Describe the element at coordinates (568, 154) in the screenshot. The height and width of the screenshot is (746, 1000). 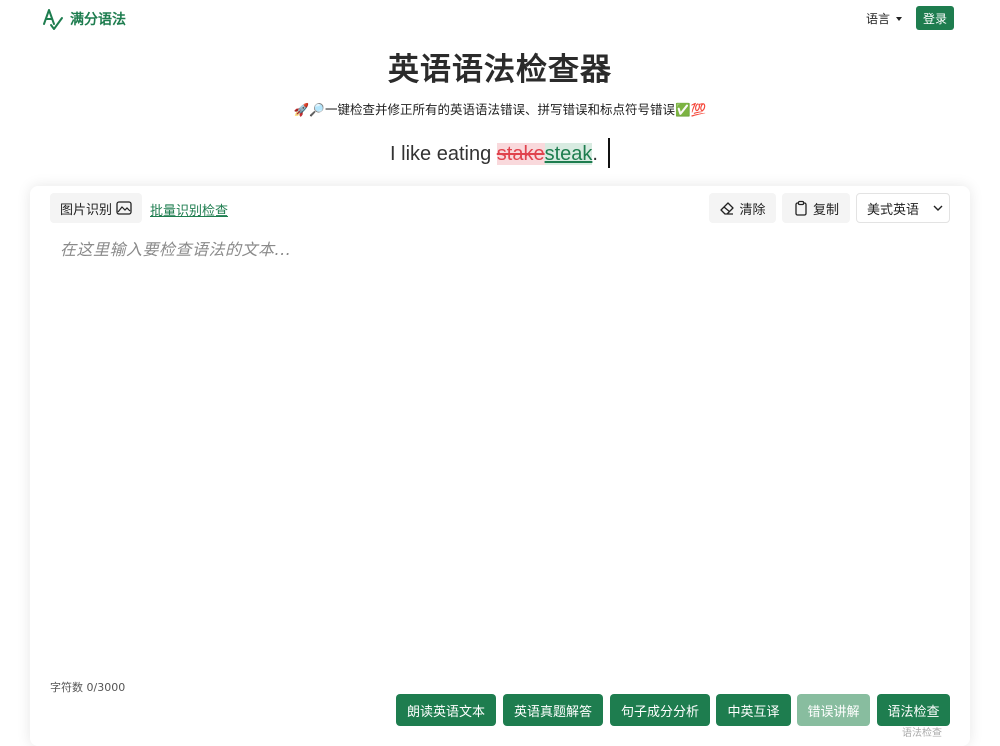
I see `demo-correct-word: steak` at that location.